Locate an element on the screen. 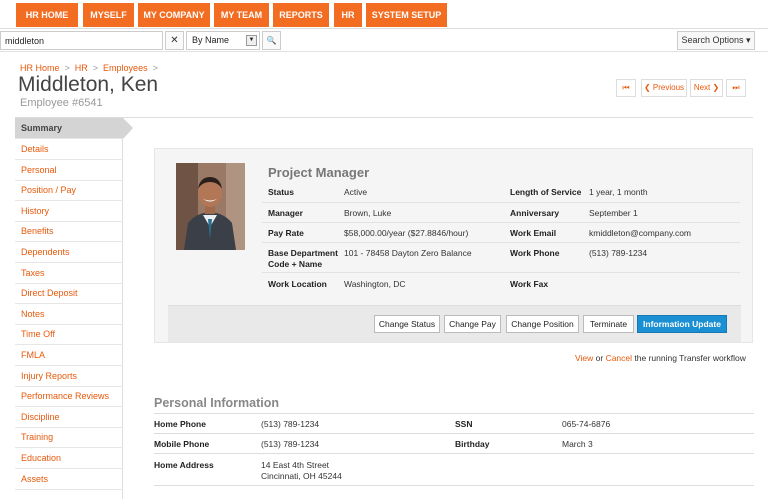 The image size is (768, 499). mobile-phone-value: (513) 789-1234 is located at coordinates (290, 444).